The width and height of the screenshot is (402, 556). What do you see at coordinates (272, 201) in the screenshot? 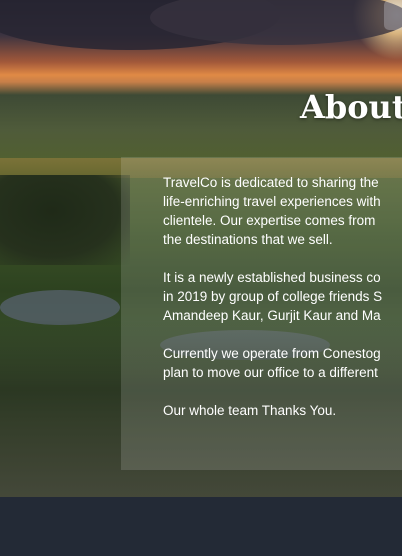
I see `text-line: life-enriching travel experiences with` at bounding box center [272, 201].